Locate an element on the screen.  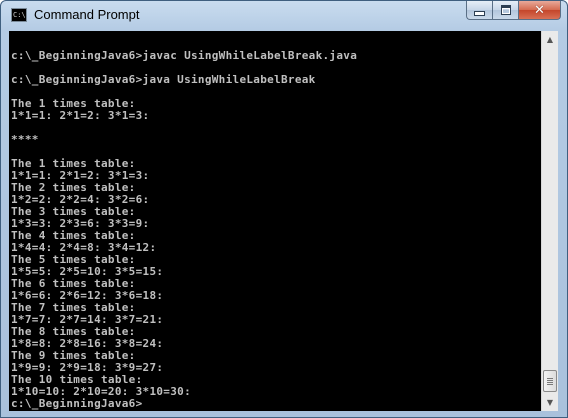
maximize-button is located at coordinates (505, 10).